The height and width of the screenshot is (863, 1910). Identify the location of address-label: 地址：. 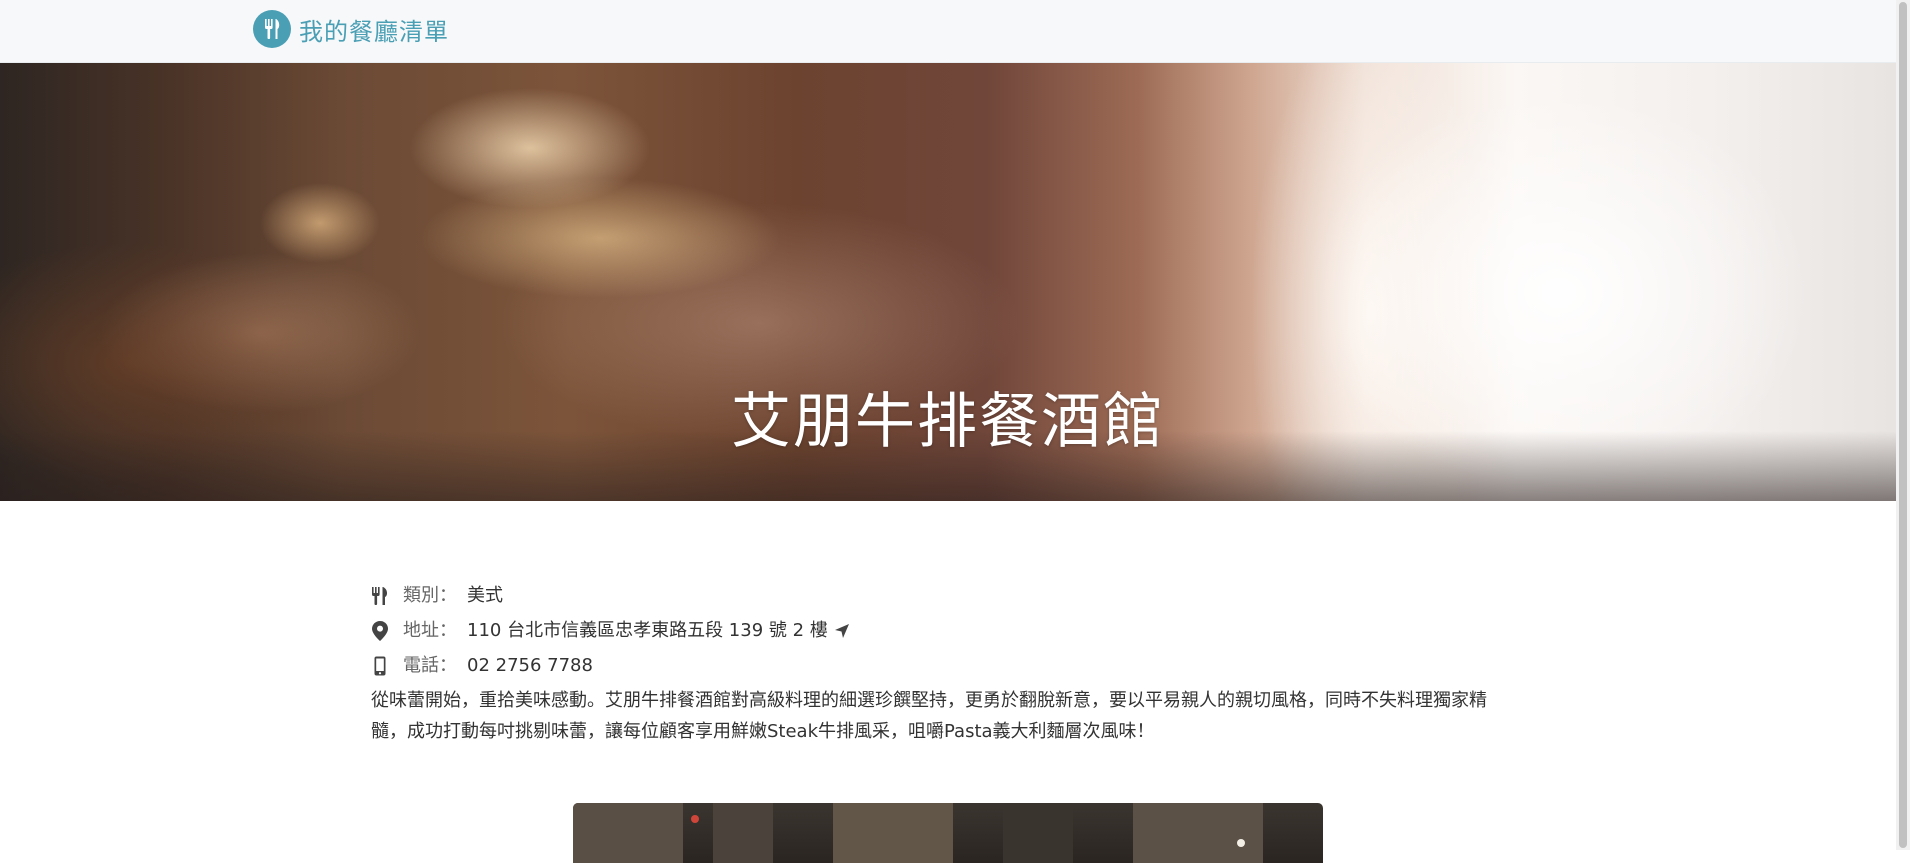
(430, 630).